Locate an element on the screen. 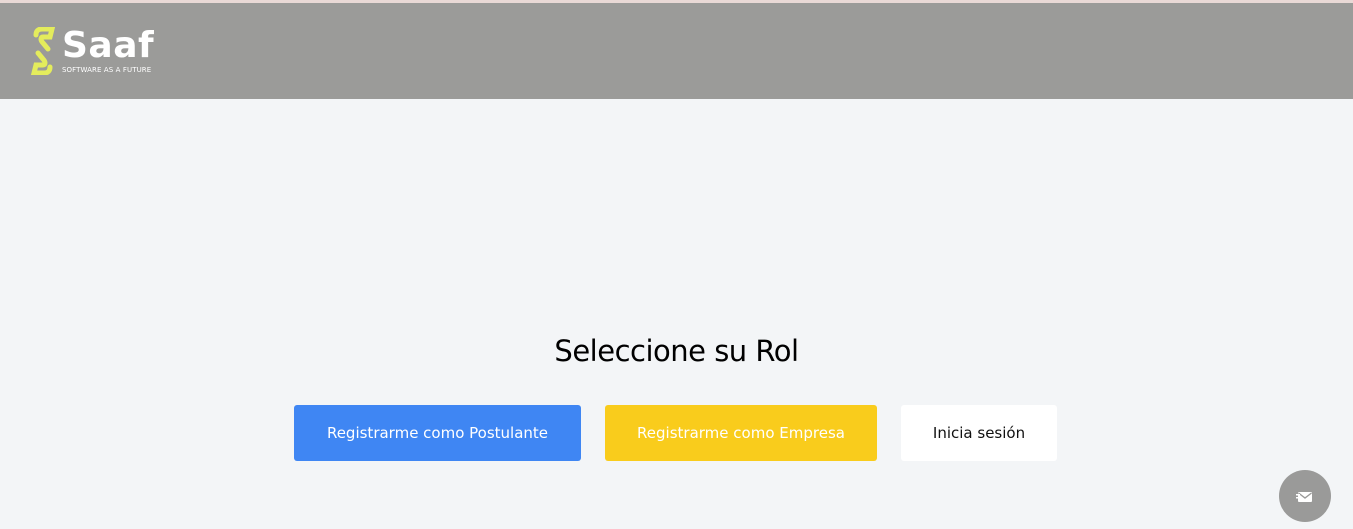  mail-icon is located at coordinates (1304, 497).